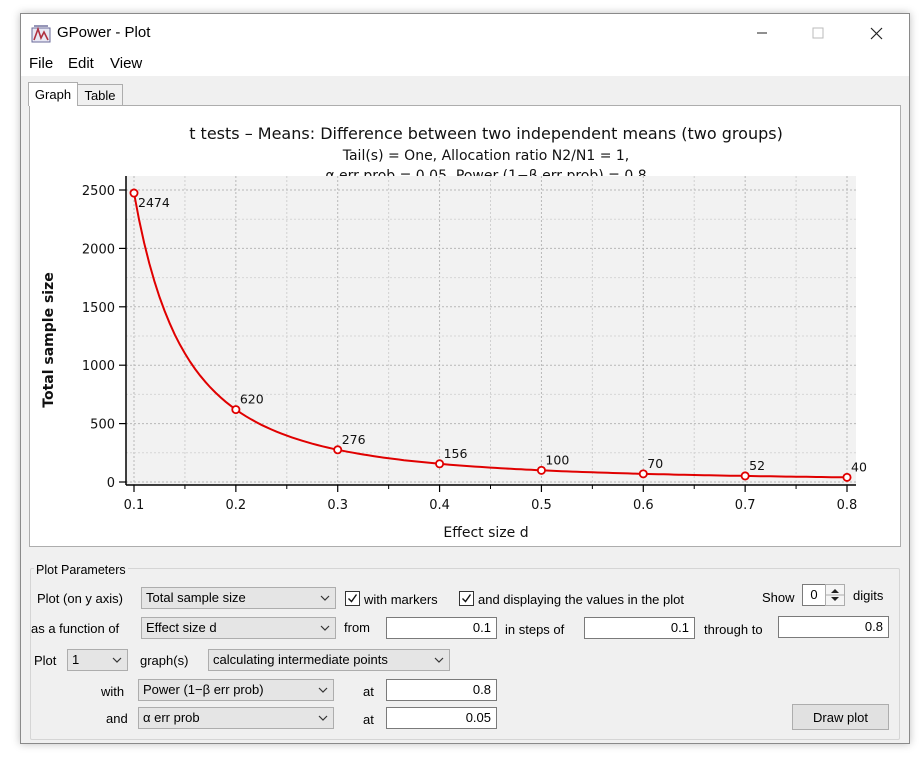 Image resolution: width=923 pixels, height=770 pixels. I want to click on minimize-button, so click(762, 33).